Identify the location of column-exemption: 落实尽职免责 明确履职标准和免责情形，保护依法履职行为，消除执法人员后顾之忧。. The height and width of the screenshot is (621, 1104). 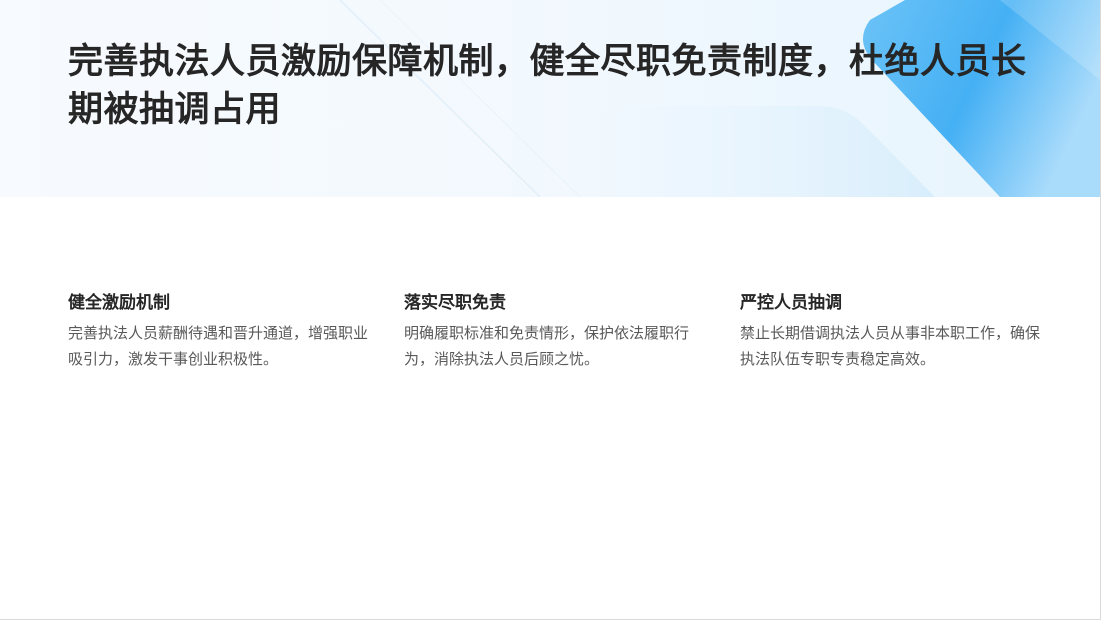
(554, 331).